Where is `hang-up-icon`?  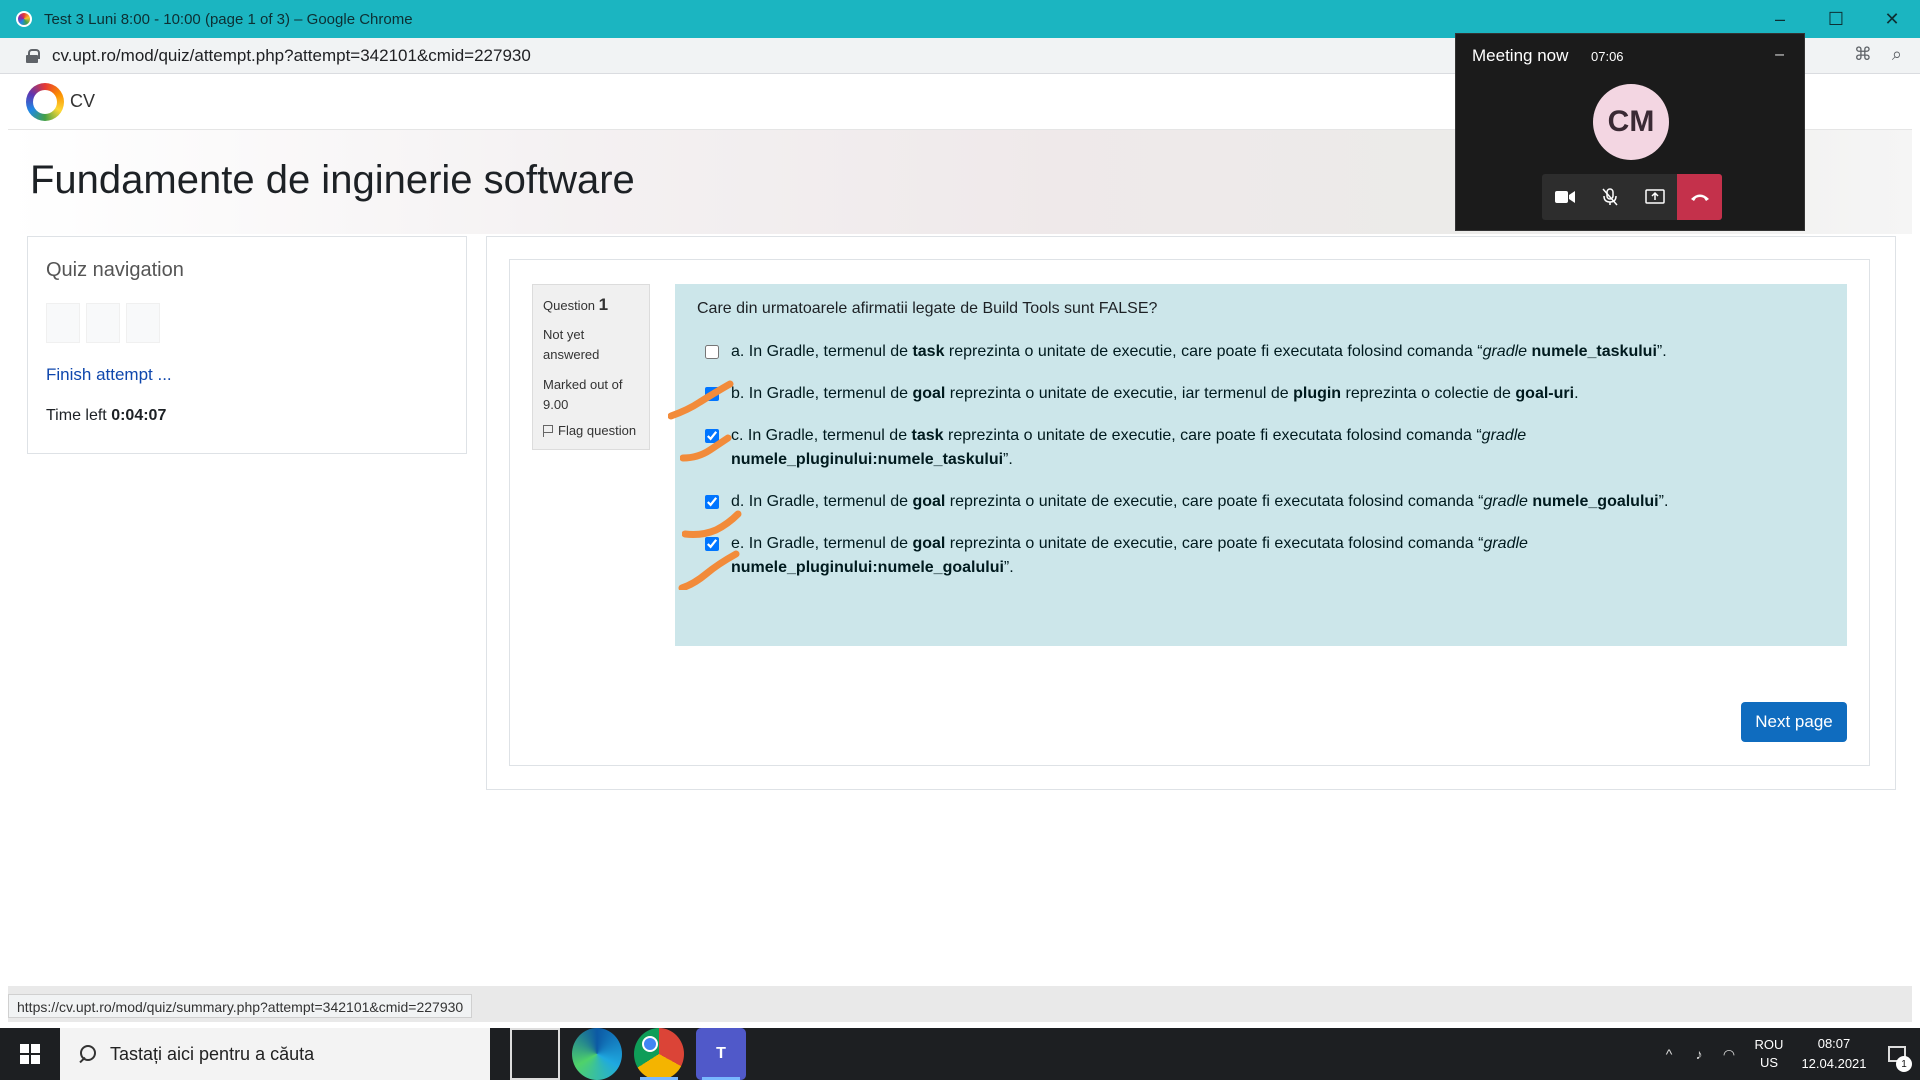
hang-up-icon is located at coordinates (1699, 197).